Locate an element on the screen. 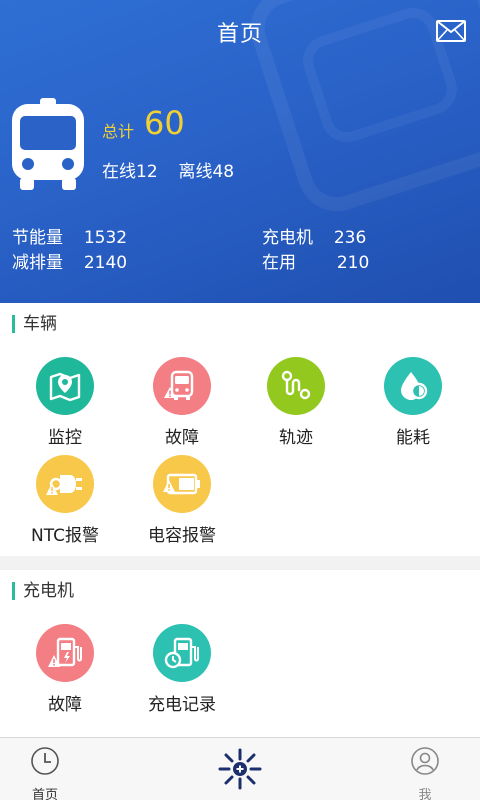 Image resolution: width=480 pixels, height=800 pixels. vehicle-energy-button: 能耗 is located at coordinates (413, 402).